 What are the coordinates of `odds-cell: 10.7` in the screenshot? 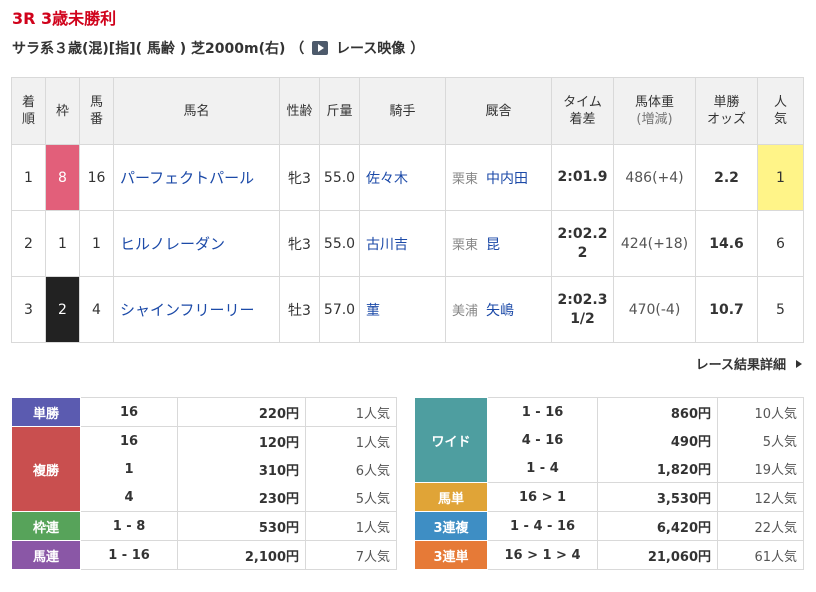 It's located at (726, 309).